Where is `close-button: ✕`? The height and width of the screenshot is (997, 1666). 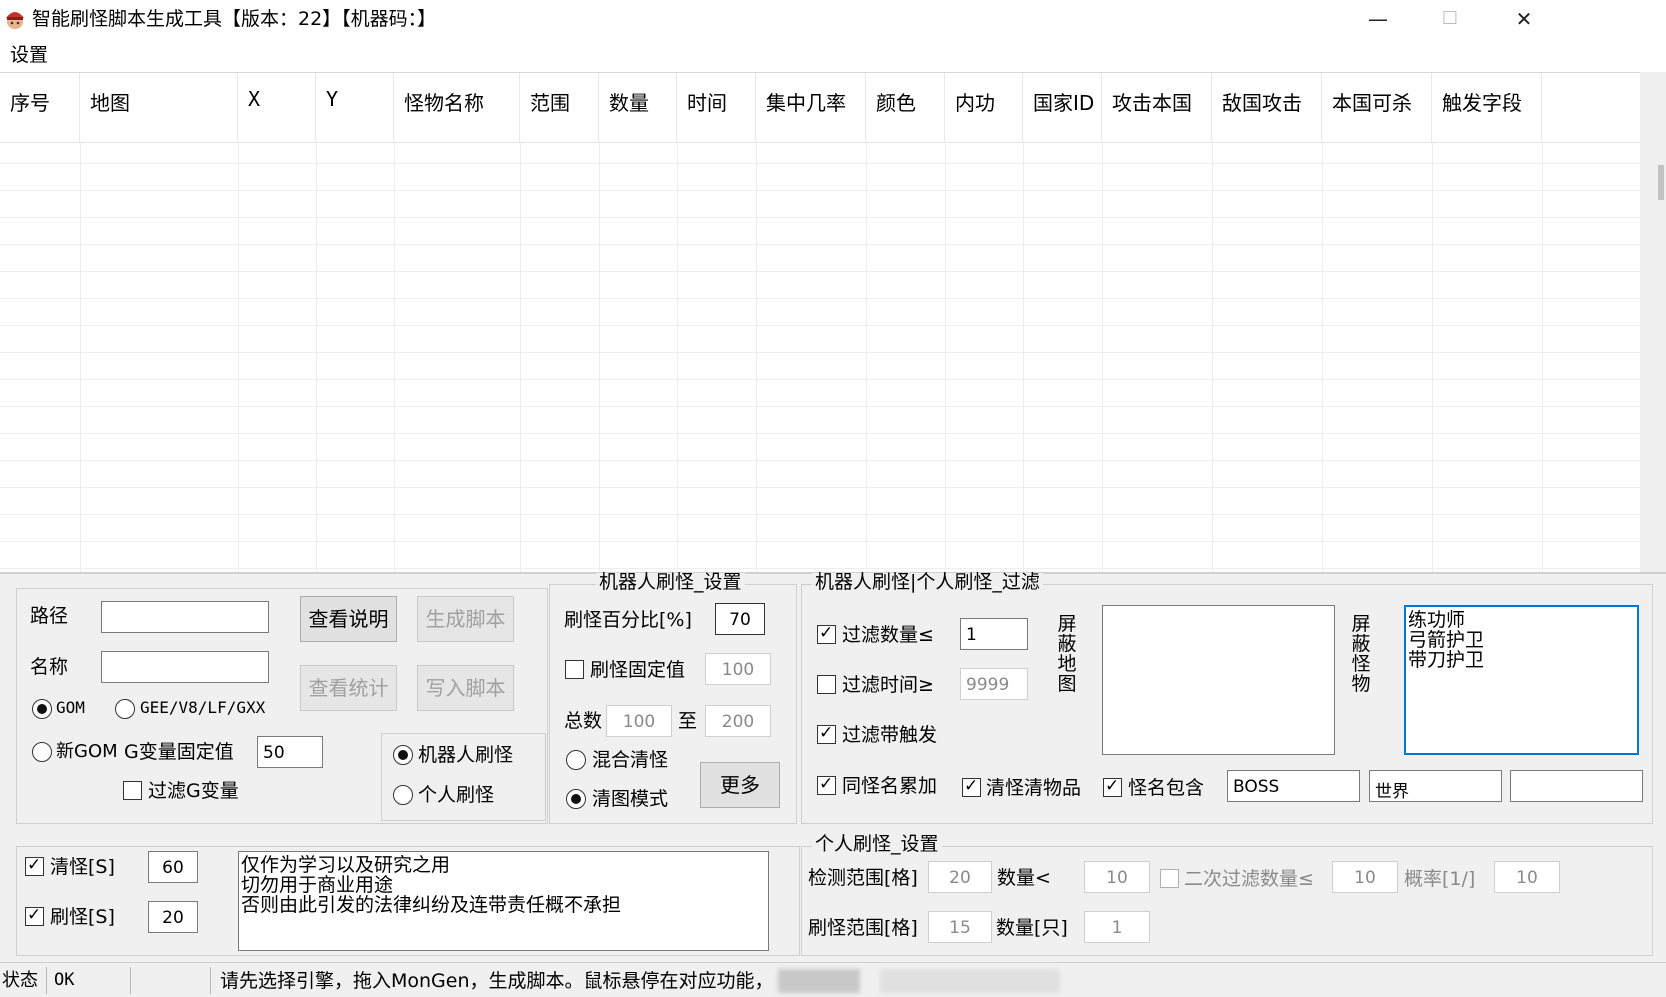
close-button: ✕ is located at coordinates (1524, 19).